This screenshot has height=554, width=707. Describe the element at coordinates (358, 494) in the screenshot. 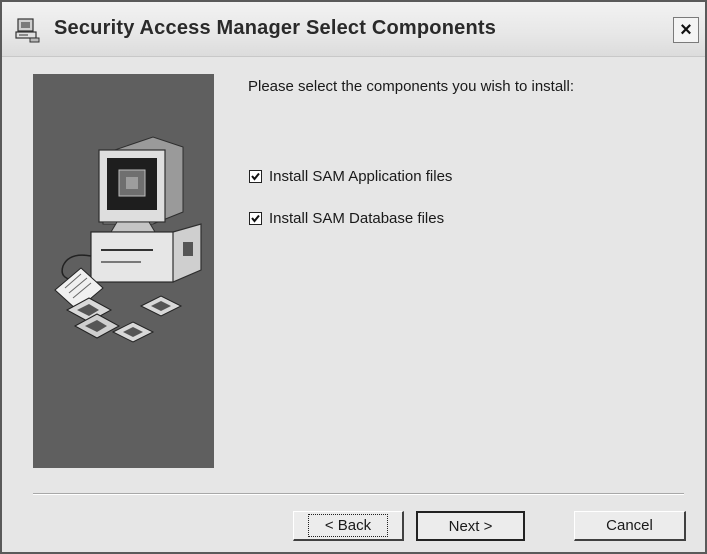

I see `footer-divider` at that location.